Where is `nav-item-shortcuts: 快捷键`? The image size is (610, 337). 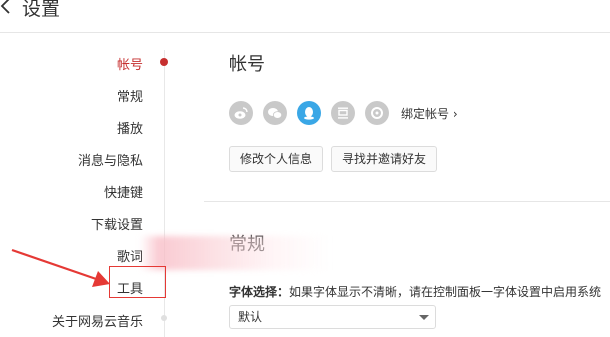
nav-item-shortcuts: 快捷键 is located at coordinates (123, 191).